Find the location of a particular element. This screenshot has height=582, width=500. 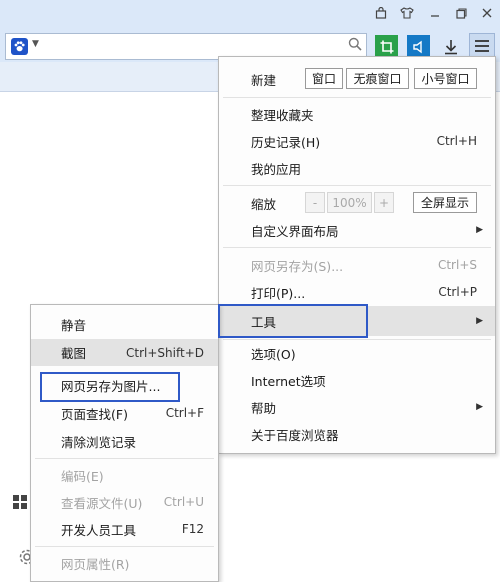

submenu-item-find: 页面查找(F) Ctrl+F is located at coordinates (124, 413).